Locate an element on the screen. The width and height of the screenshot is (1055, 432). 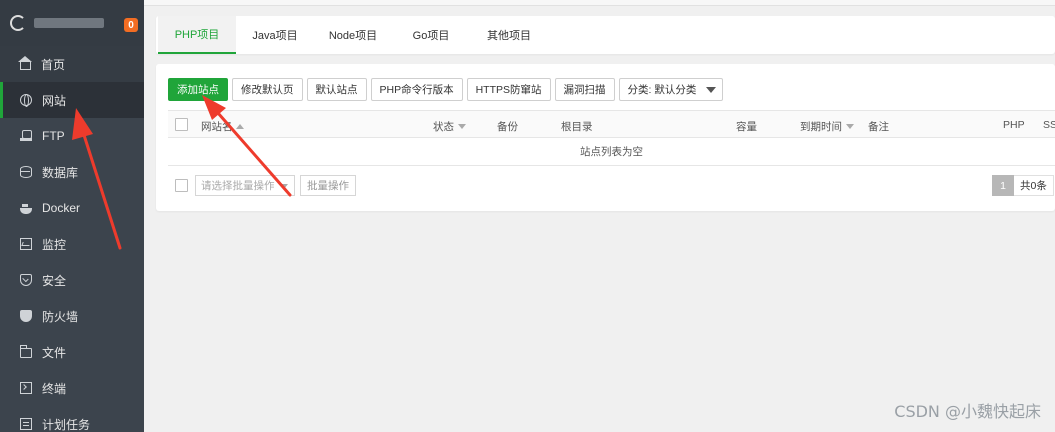
sidebar-item-label: 监控 is located at coordinates (54, 244).